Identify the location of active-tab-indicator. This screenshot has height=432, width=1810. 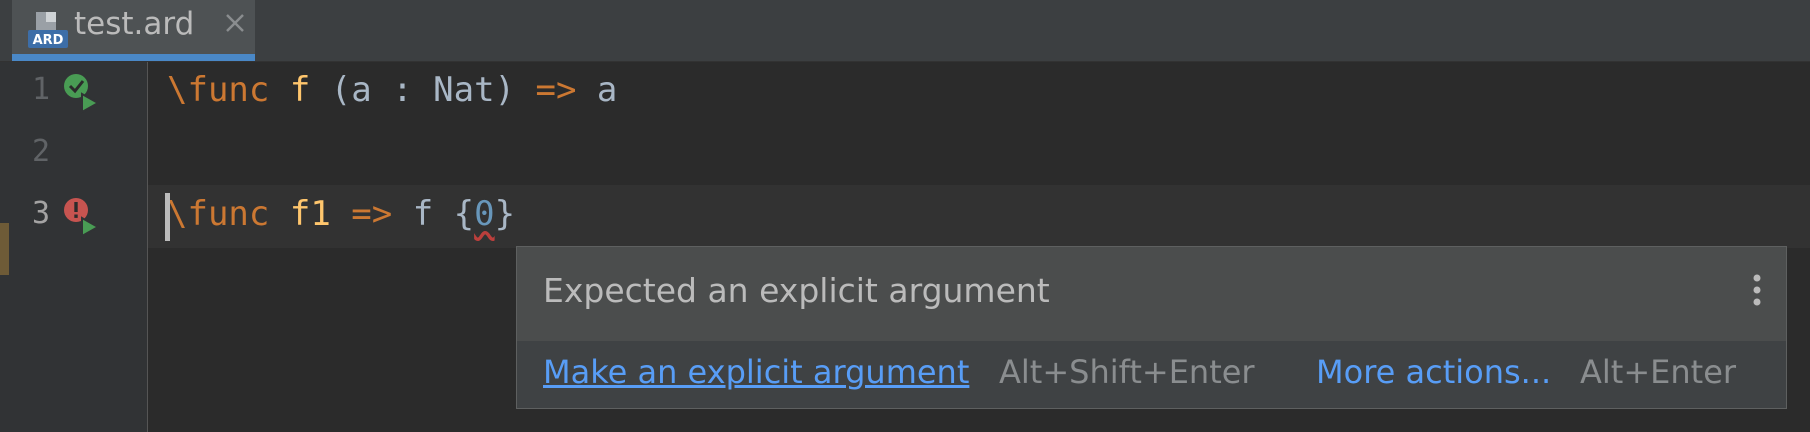
(133, 57).